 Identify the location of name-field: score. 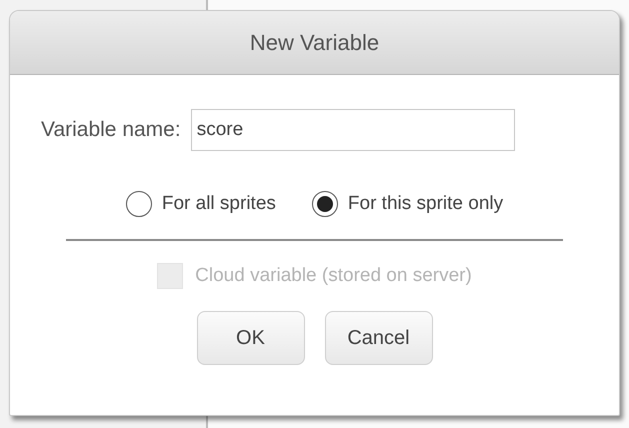
(352, 130).